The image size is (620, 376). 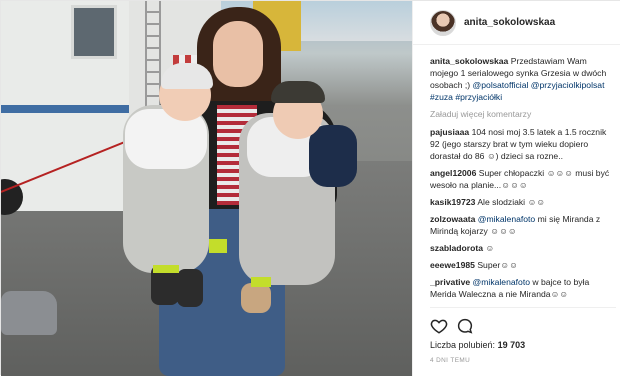 What do you see at coordinates (523, 307) in the screenshot?
I see `actions-divider` at bounding box center [523, 307].